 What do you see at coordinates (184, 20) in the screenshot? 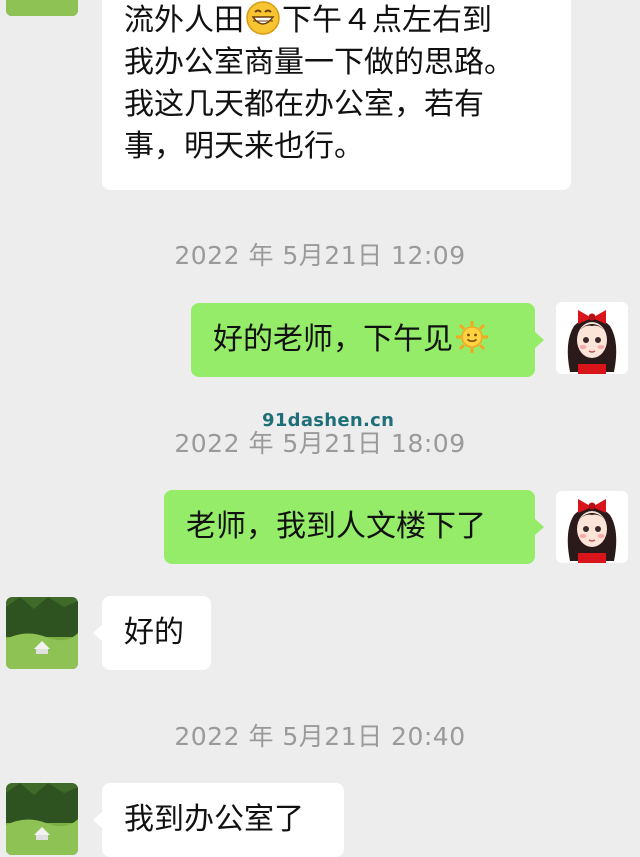
I see `message-text: 流外人田` at bounding box center [184, 20].